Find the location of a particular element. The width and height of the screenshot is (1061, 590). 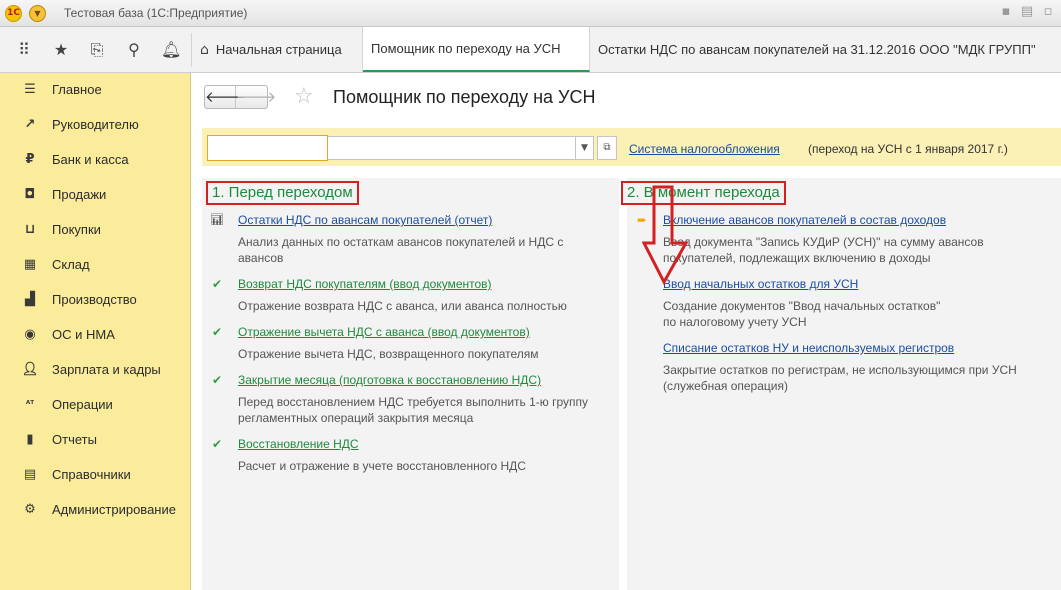

filter-input-focus is located at coordinates (267, 148).